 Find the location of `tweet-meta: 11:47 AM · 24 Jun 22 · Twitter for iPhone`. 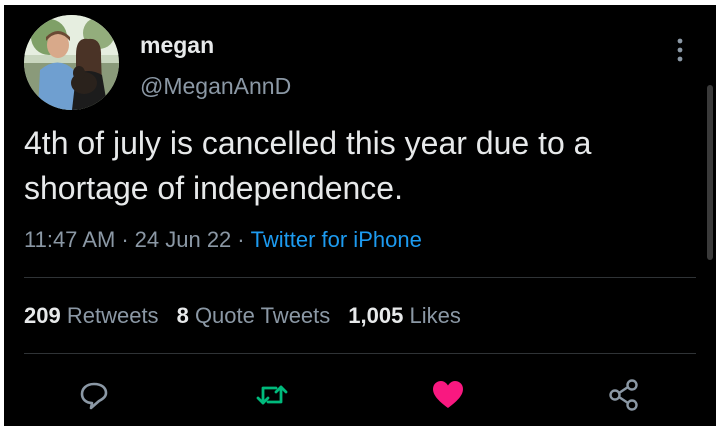

tweet-meta: 11:47 AM · 24 Jun 22 · Twitter for iPhone is located at coordinates (223, 240).